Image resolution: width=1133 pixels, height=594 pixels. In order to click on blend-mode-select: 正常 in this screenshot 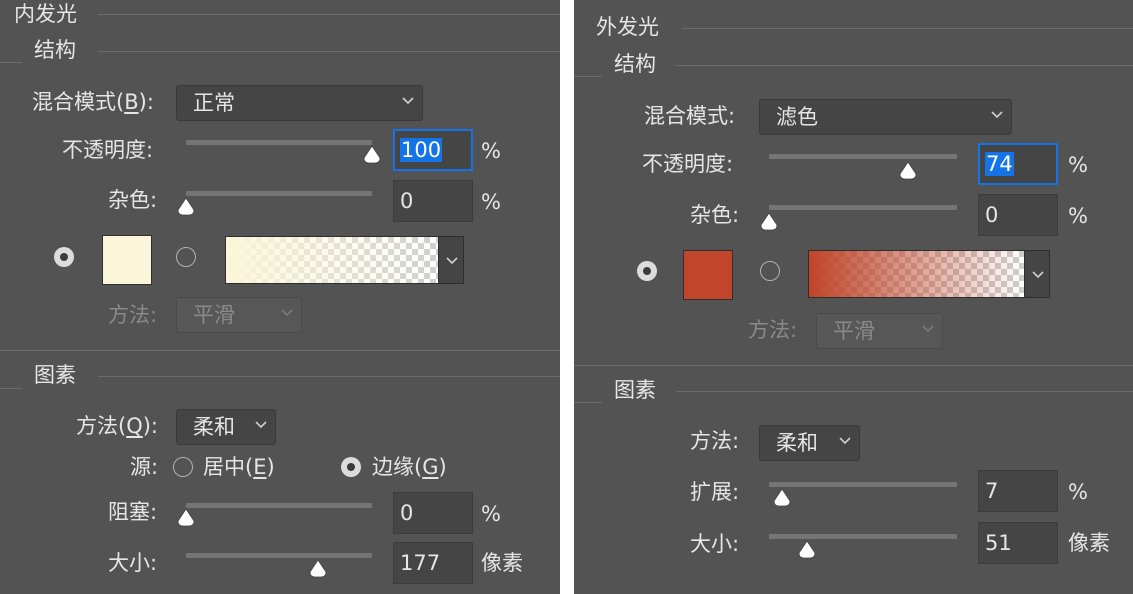, I will do `click(299, 103)`.